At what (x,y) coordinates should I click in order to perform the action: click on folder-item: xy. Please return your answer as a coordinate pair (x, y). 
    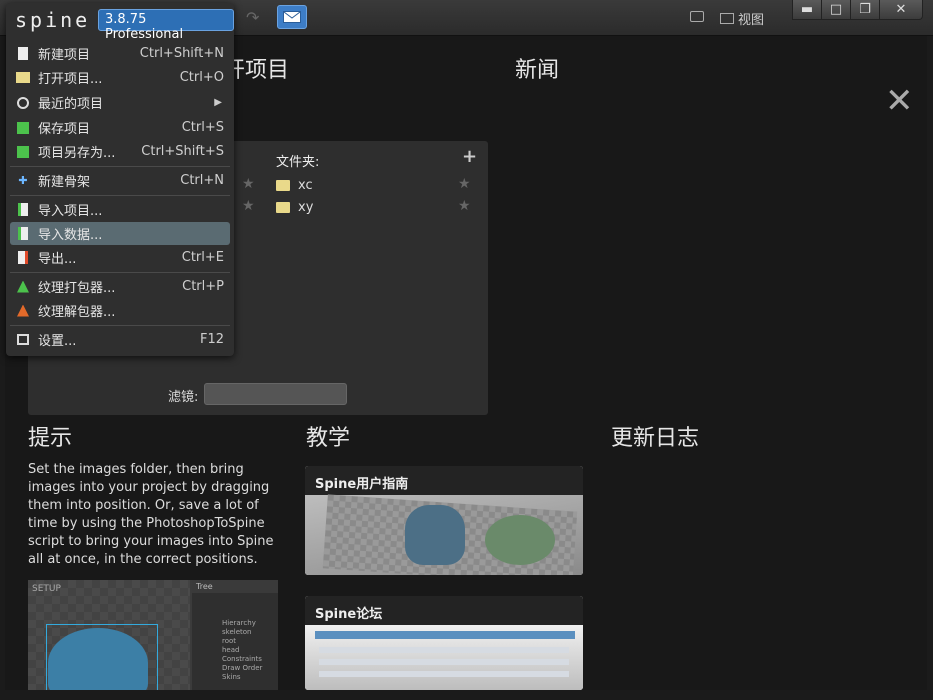
    Looking at the image, I should click on (376, 207).